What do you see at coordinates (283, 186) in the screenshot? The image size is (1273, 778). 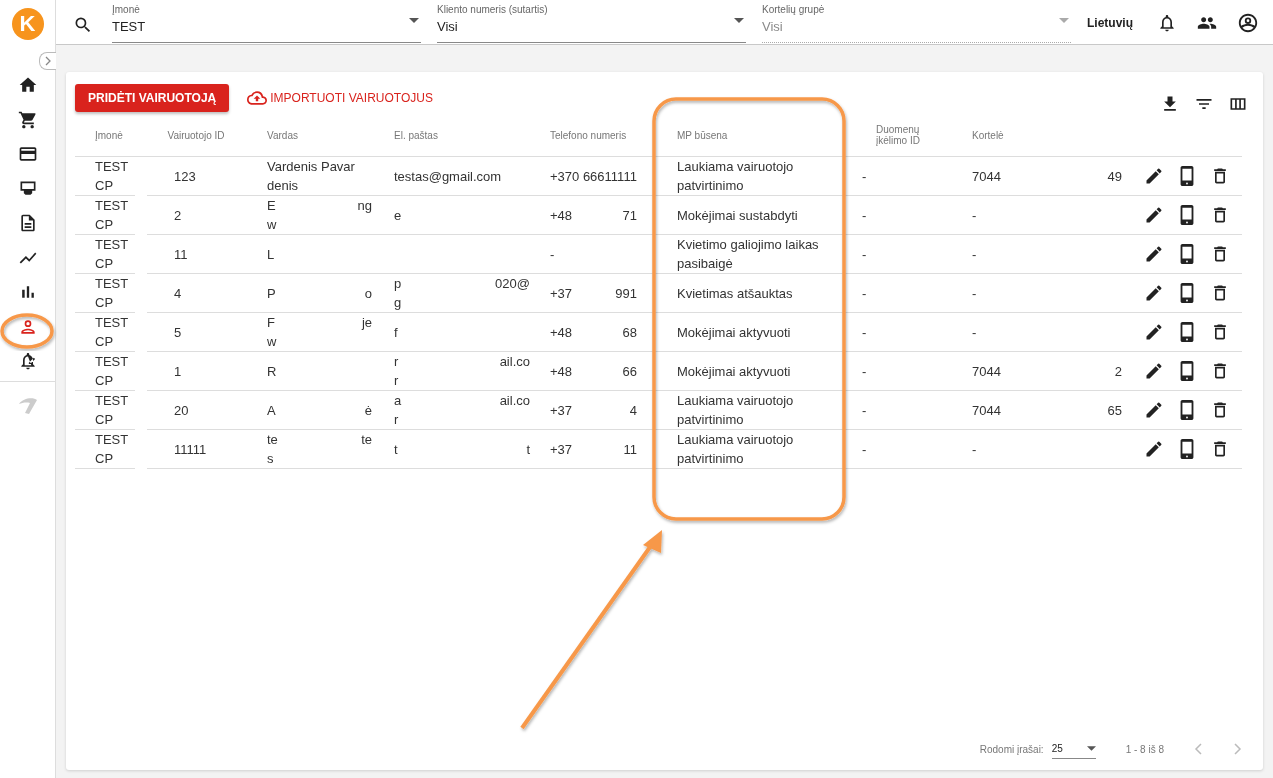 I see `table-cell-text: denis` at bounding box center [283, 186].